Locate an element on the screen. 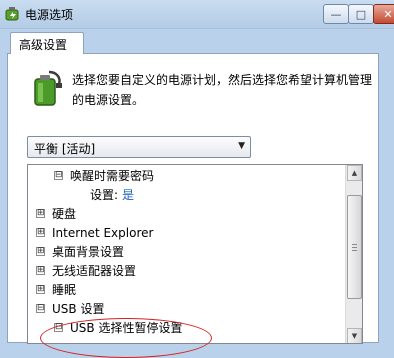 The width and height of the screenshot is (394, 358). maximize-button: □ is located at coordinates (361, 14).